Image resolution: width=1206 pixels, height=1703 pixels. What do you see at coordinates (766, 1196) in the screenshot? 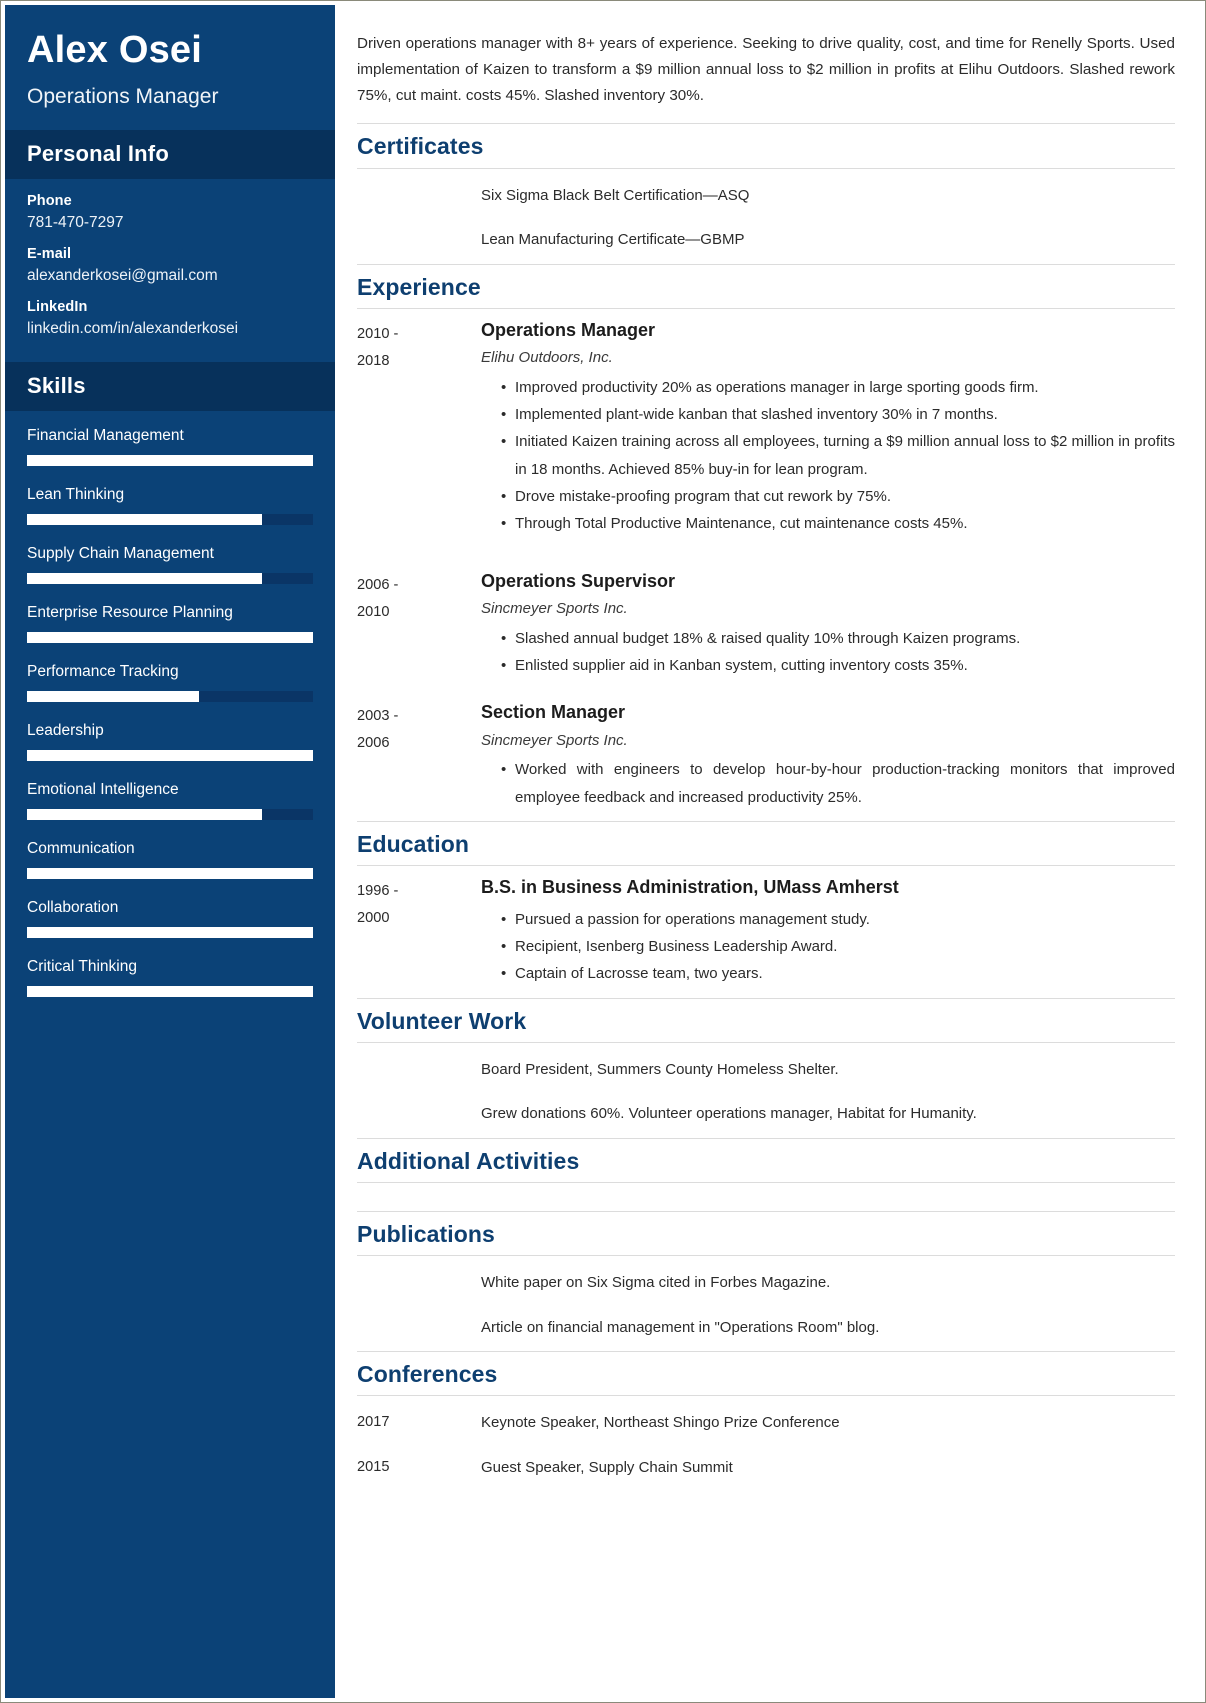
I see `additional-activities-empty-body` at bounding box center [766, 1196].